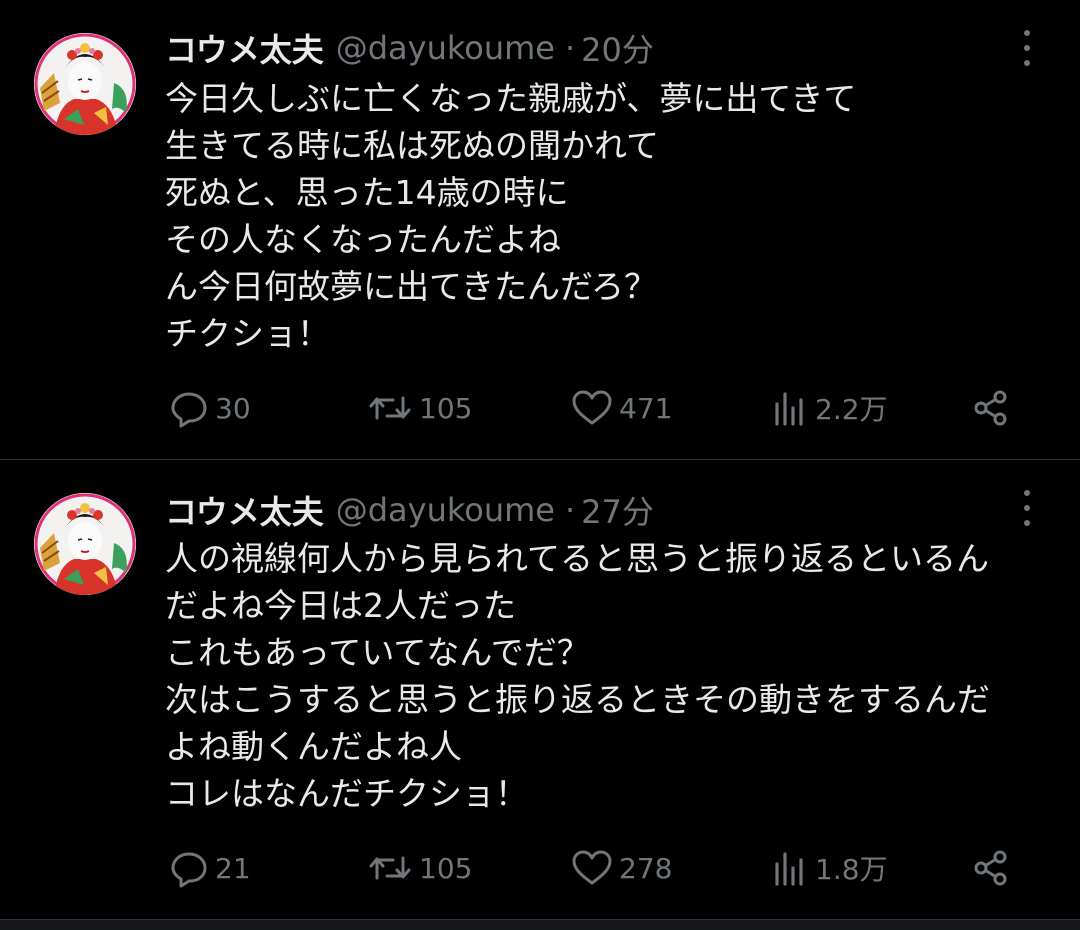  I want to click on reply-button: 30, so click(210, 408).